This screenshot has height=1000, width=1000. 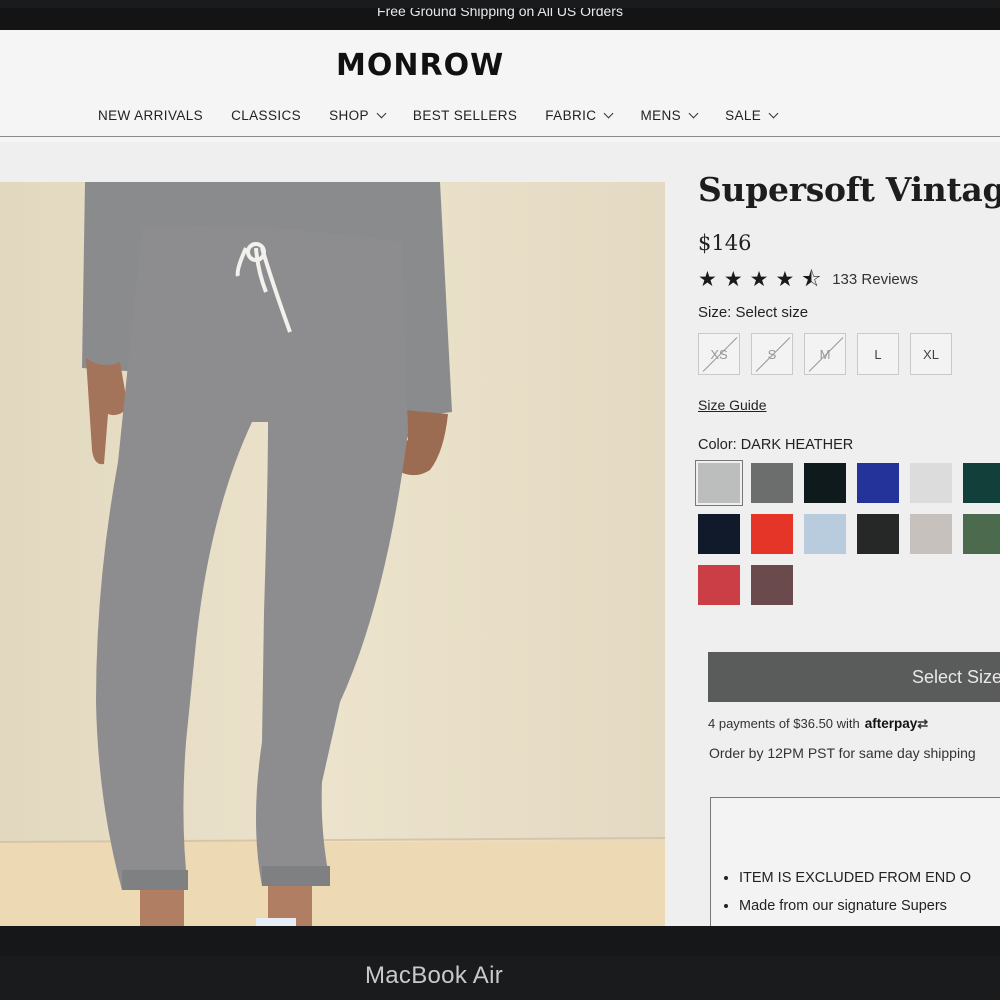 I want to click on device-label: MacBook Air, so click(x=434, y=975).